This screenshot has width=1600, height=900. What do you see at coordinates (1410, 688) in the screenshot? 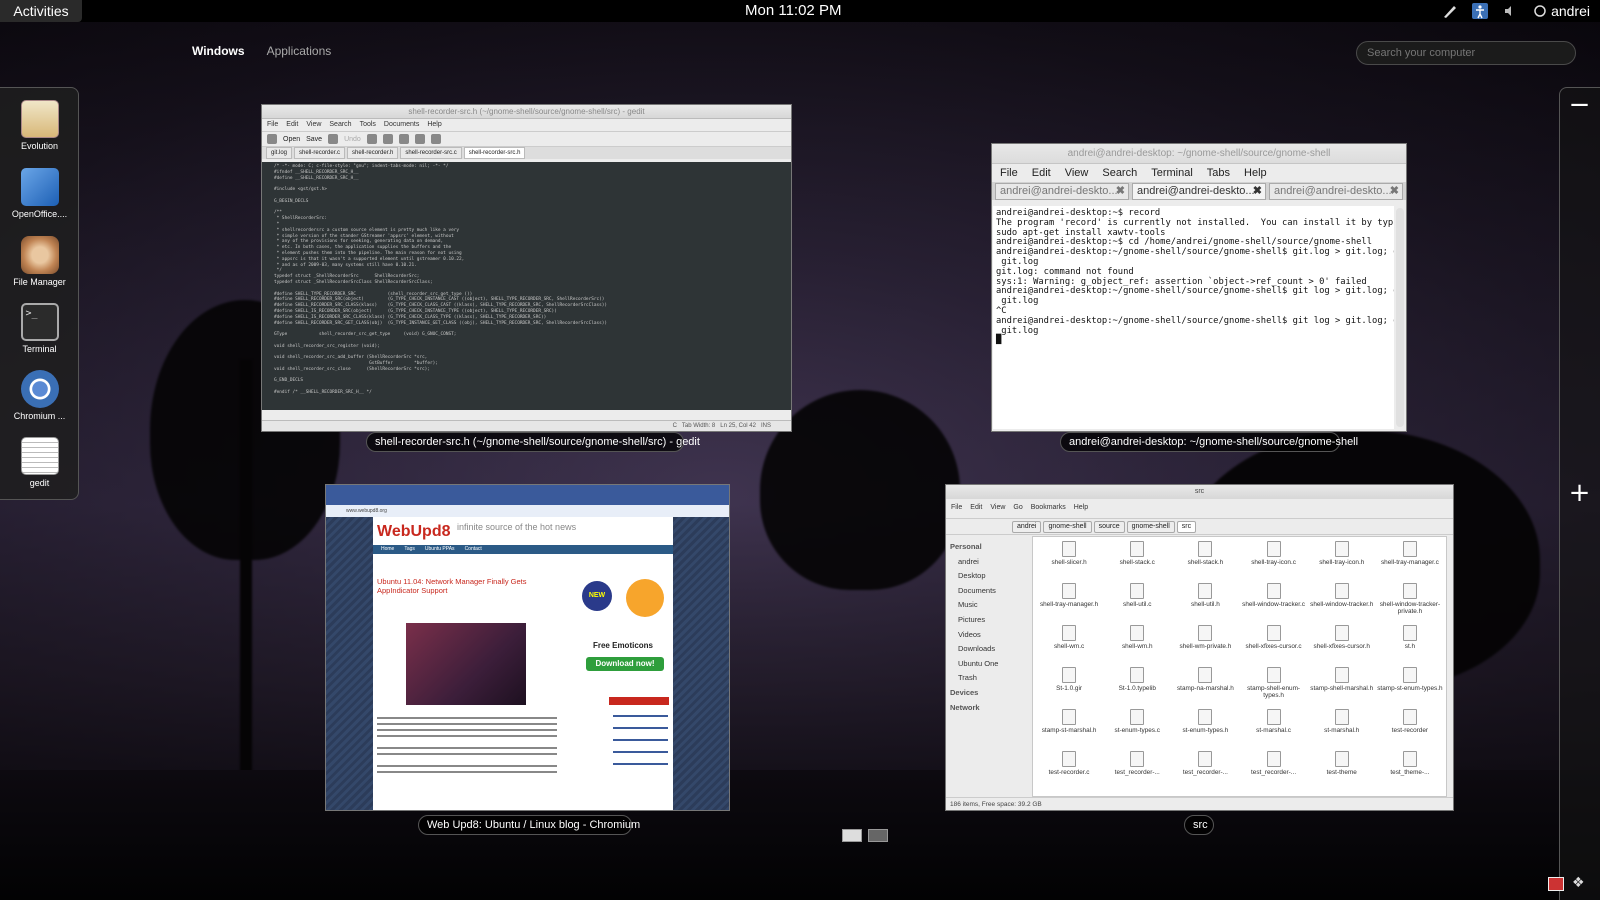
I see `file-item: stamp-st-enum-types.h` at bounding box center [1410, 688].